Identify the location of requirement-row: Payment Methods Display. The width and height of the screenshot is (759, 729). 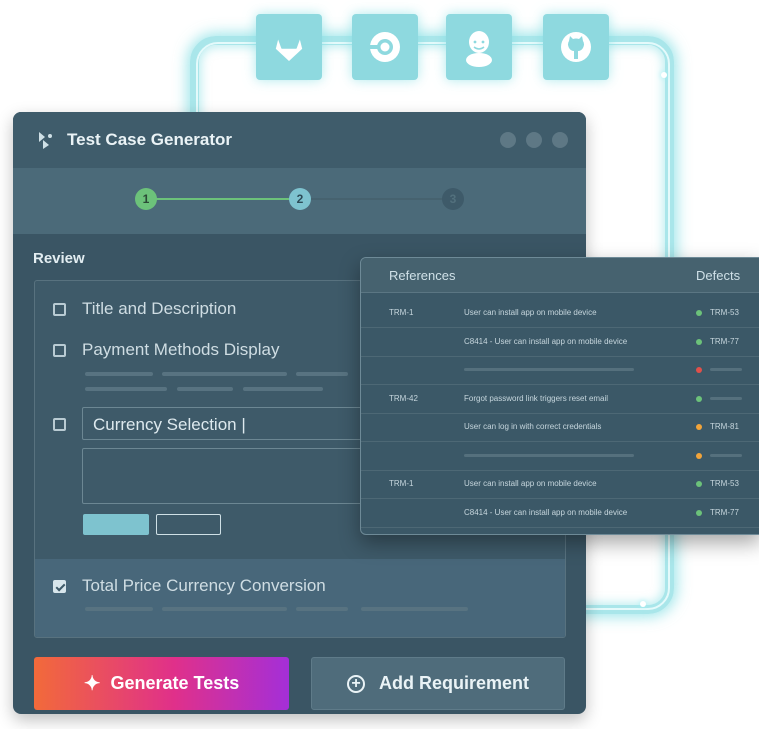
(166, 350).